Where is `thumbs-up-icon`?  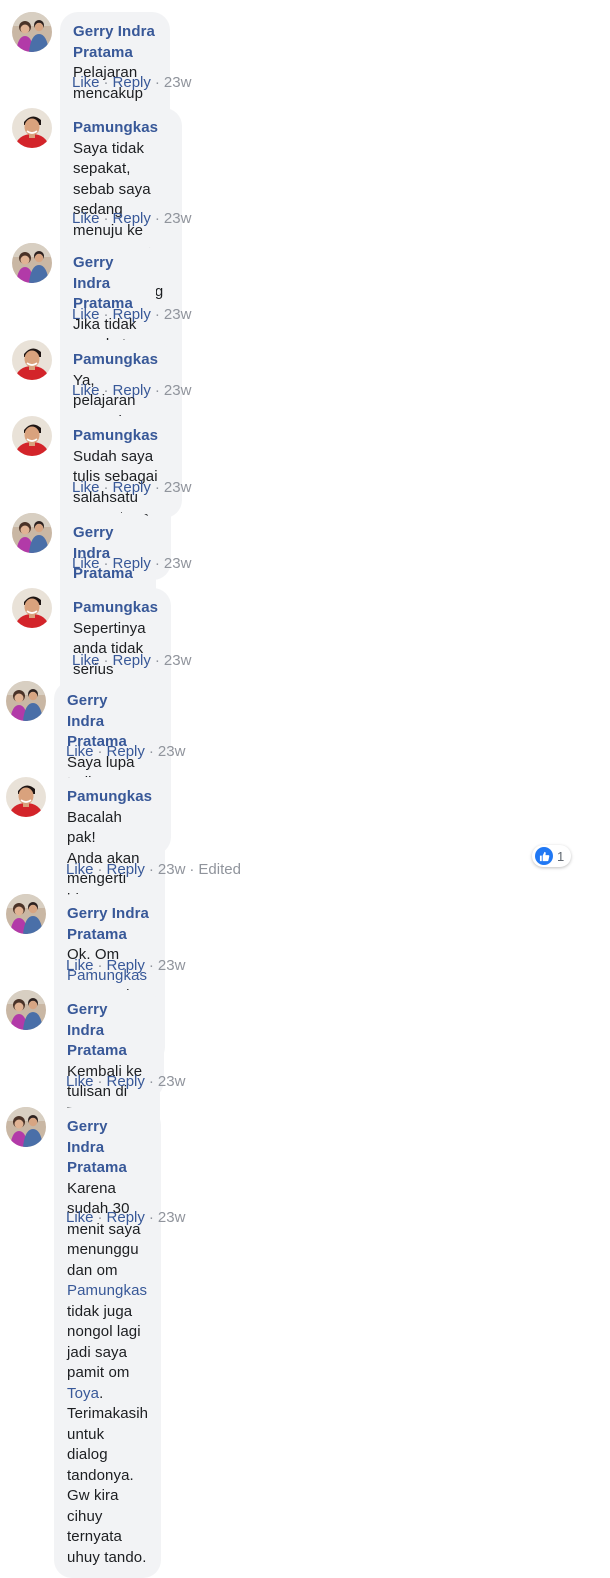
thumbs-up-icon is located at coordinates (544, 856).